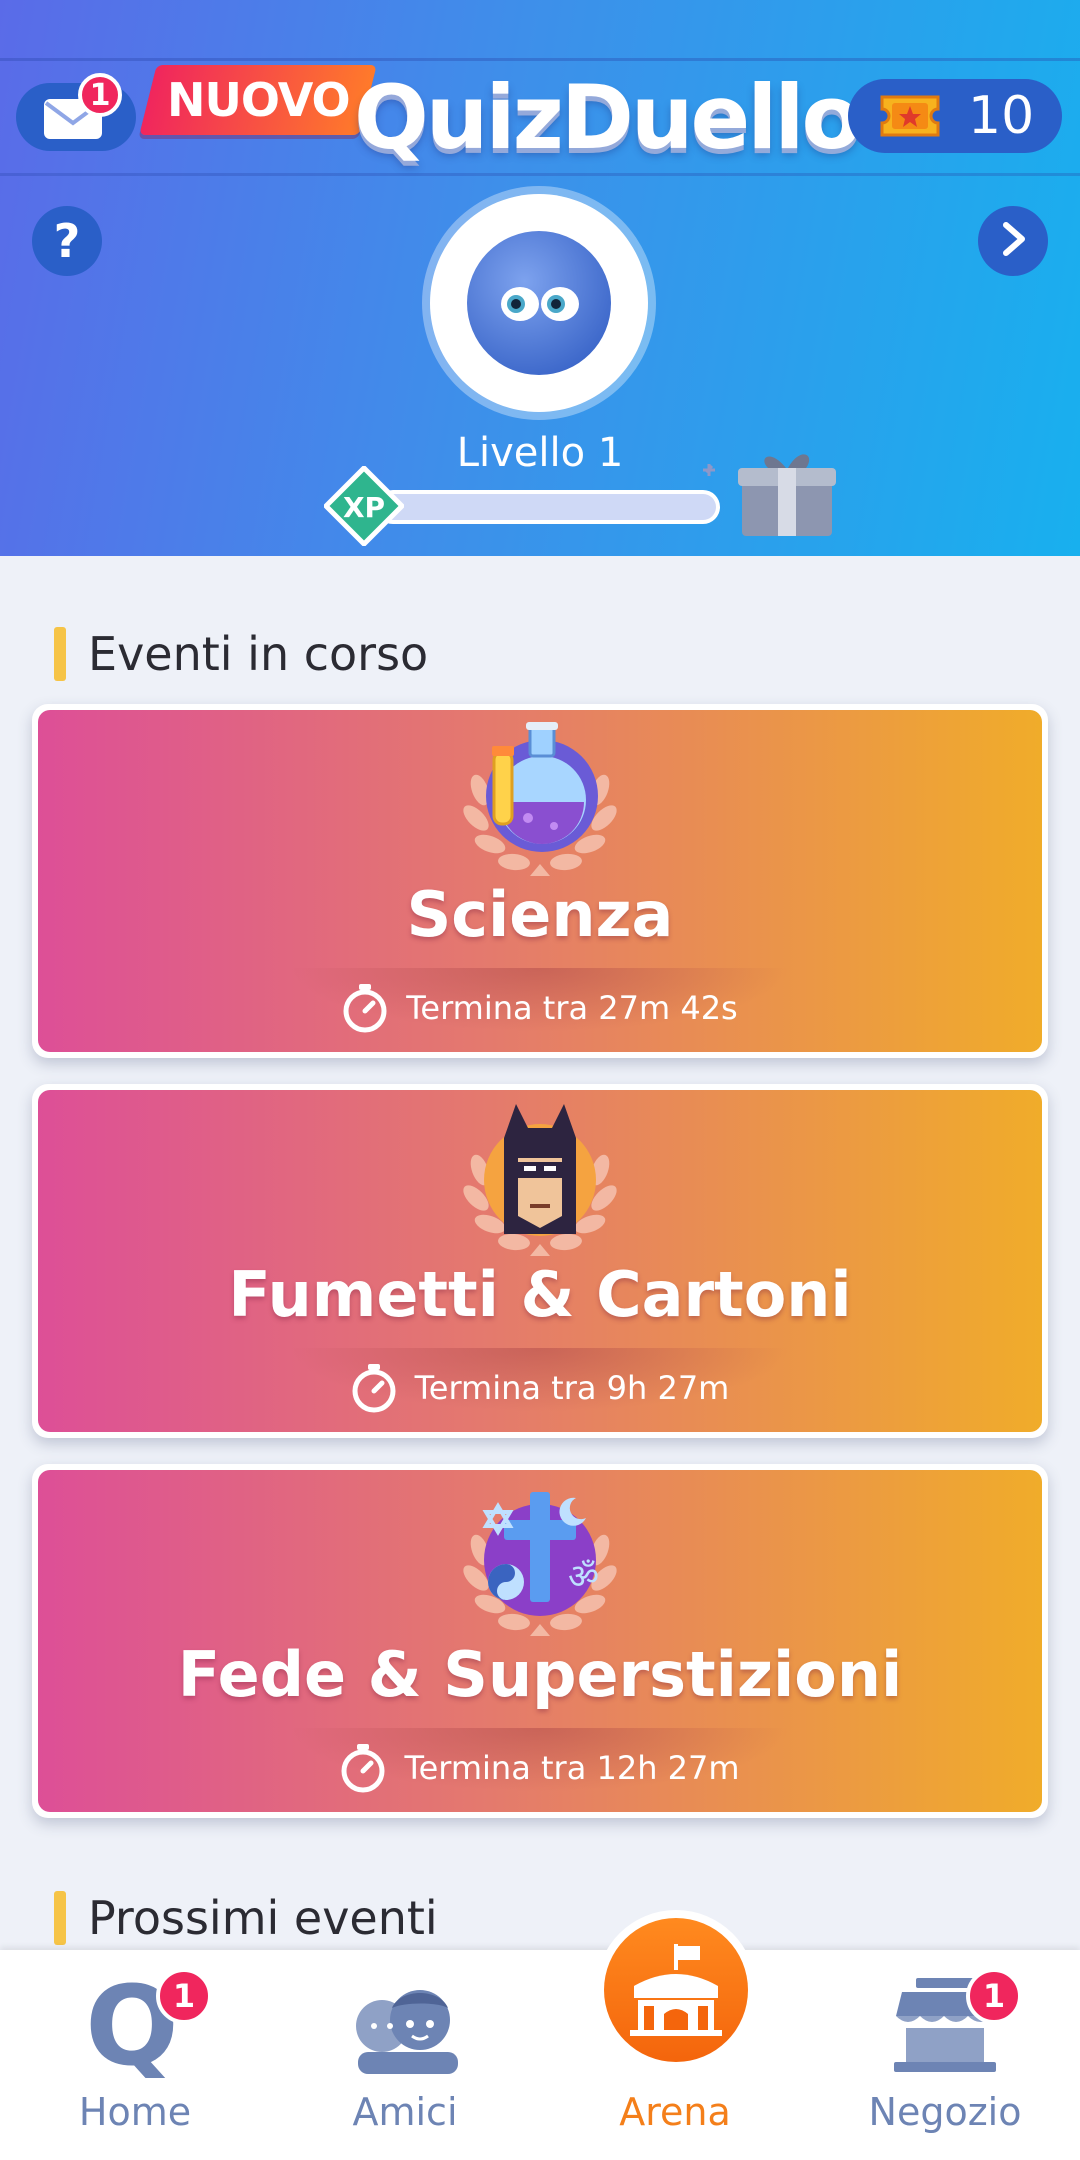  I want to click on upcoming-events-heading: Prossimi eventi, so click(246, 1918).